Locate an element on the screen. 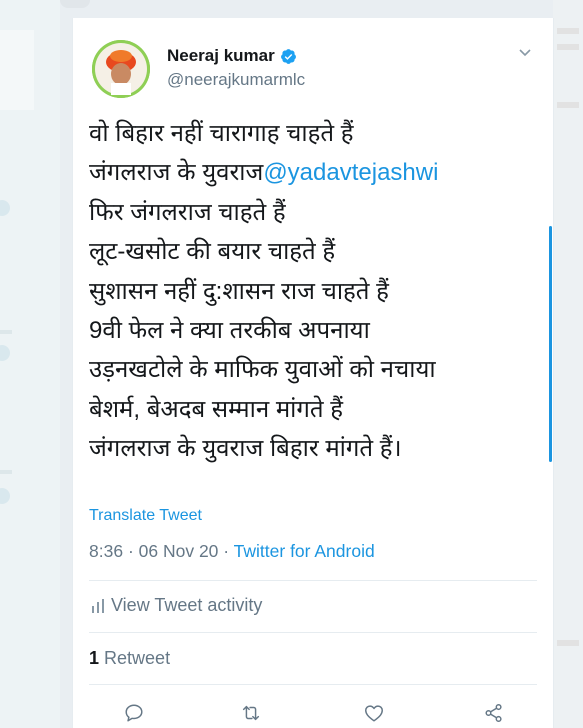 This screenshot has height=728, width=583. scrollbar is located at coordinates (550, 344).